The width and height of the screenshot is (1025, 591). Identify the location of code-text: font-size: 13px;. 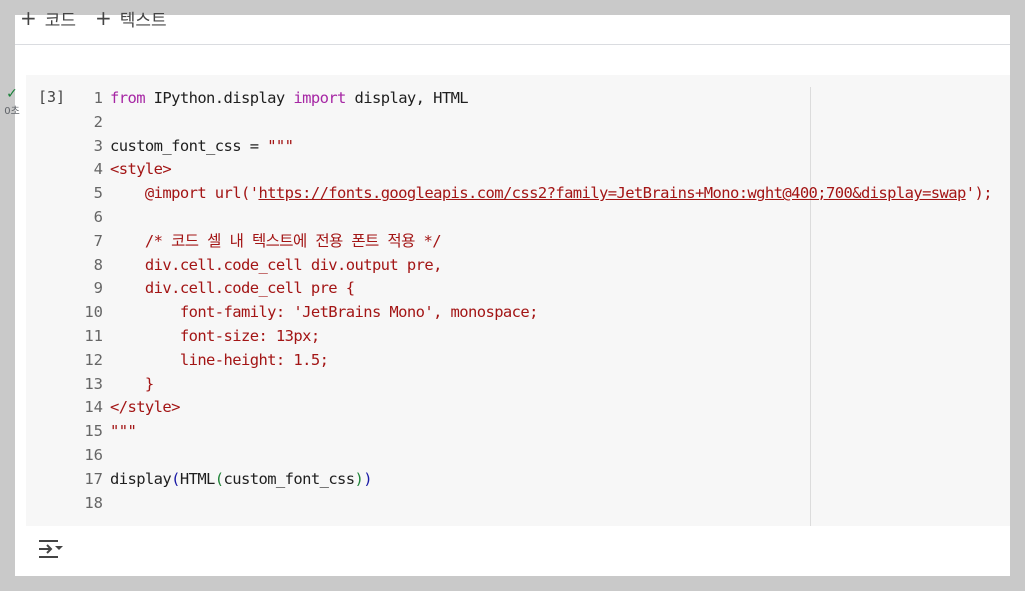
(215, 337).